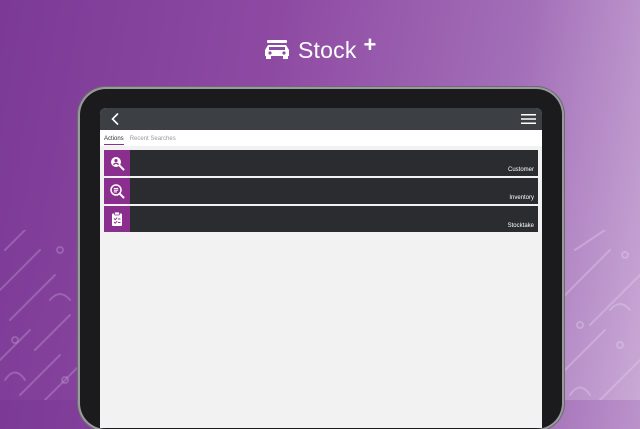 This screenshot has width=640, height=429. I want to click on action-stocktake: Stocktake, so click(321, 219).